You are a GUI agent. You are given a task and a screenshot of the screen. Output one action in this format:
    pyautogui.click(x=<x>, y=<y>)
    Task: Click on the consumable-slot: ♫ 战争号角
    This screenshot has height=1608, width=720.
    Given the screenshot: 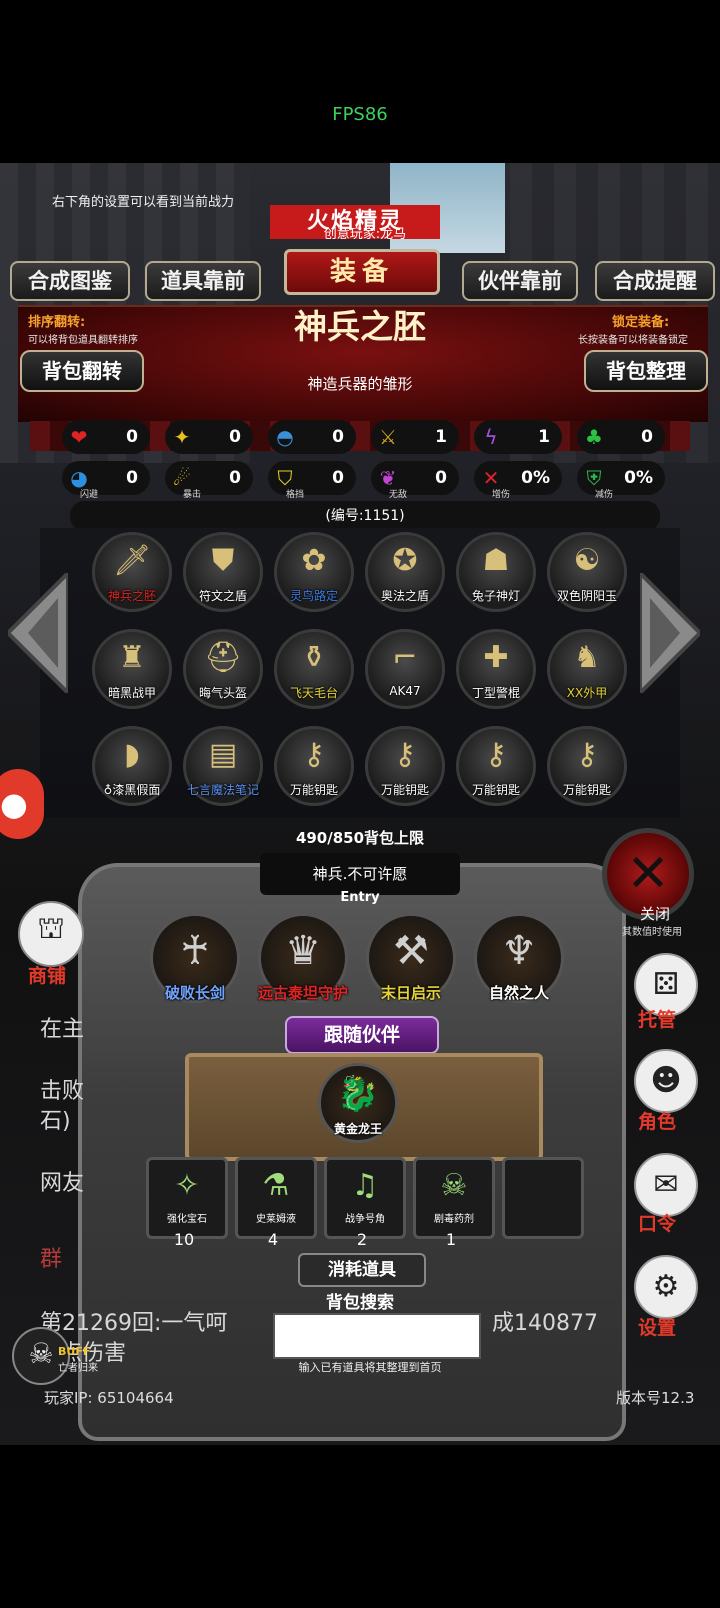 What is the action you would take?
    pyautogui.click(x=365, y=1198)
    